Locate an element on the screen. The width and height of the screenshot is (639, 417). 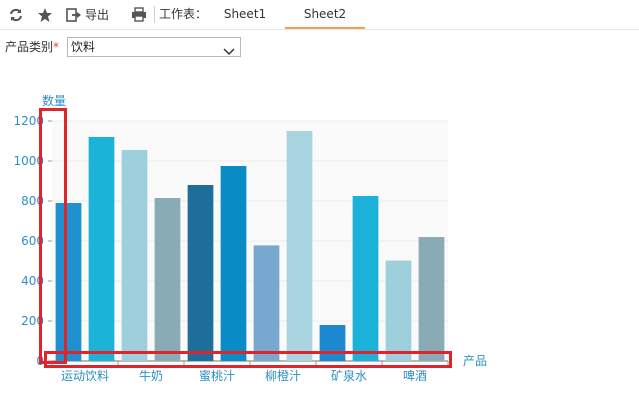
x-tick-label: 柳橙汁 is located at coordinates (283, 375).